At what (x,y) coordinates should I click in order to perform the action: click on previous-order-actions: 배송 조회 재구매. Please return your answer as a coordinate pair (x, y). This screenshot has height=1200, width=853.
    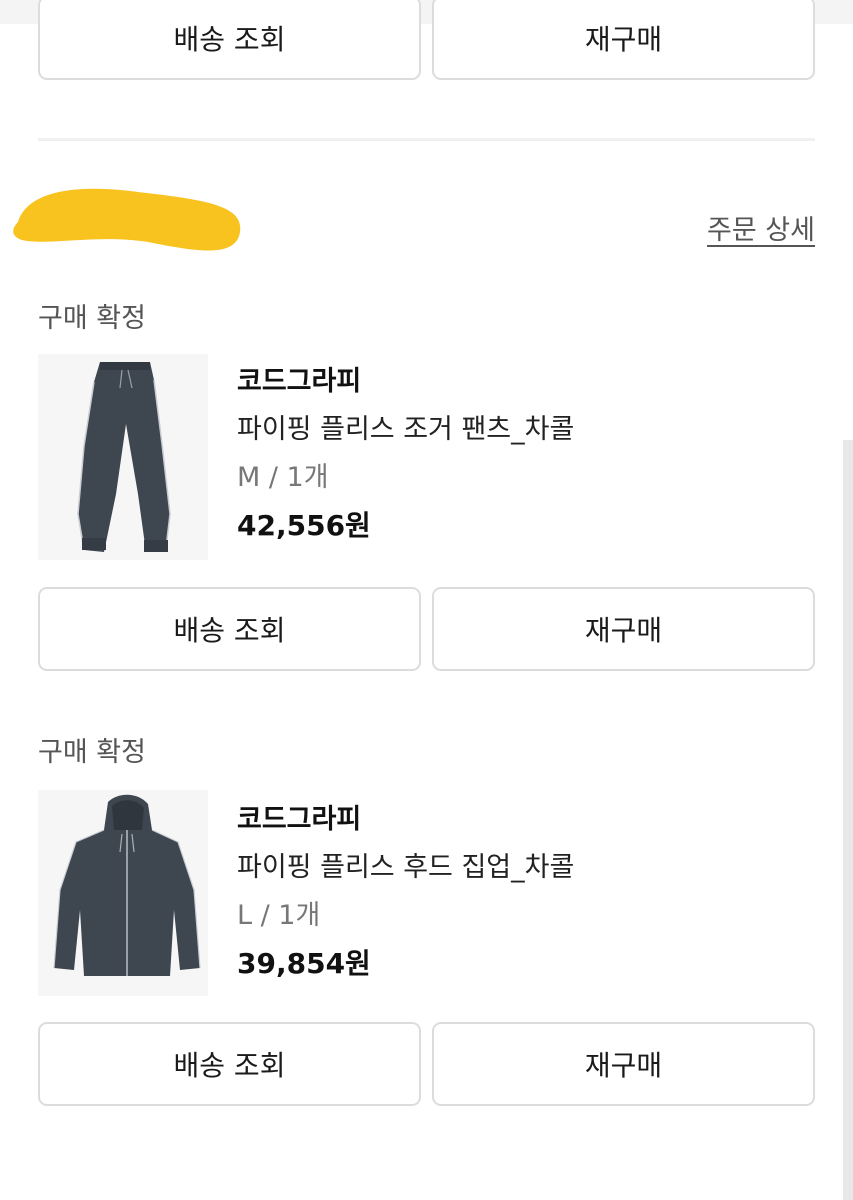
    Looking at the image, I should click on (426, 40).